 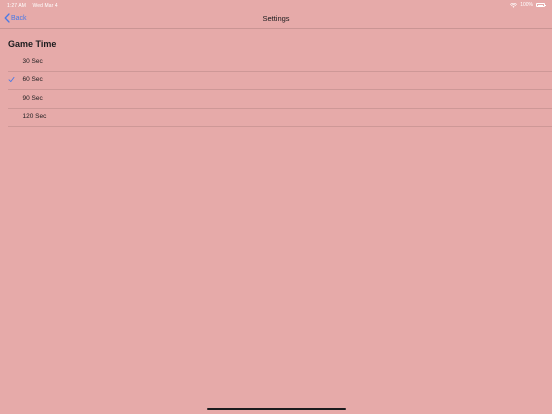 I want to click on section-header-game-time: Game Time, so click(x=32, y=44).